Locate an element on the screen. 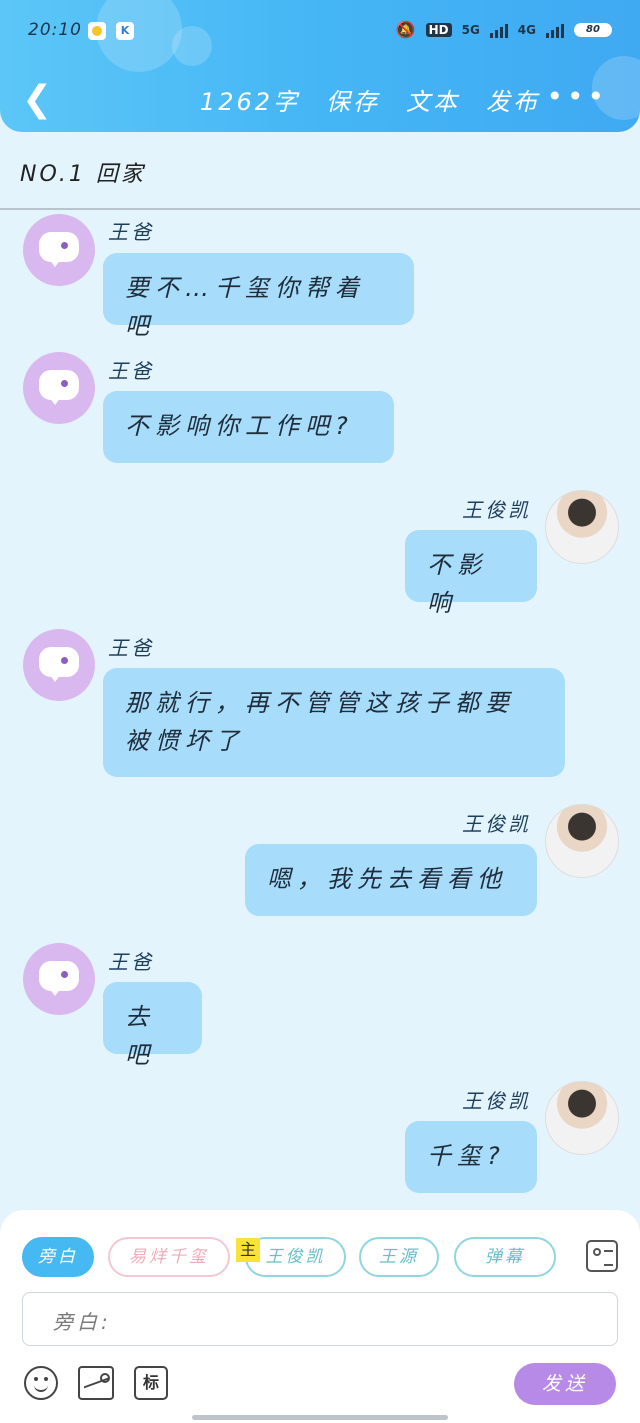  composer-panel: 旁白 易烊千玺 主 王俊凯 王源 弹幕 旁白: 标 发送 is located at coordinates (320, 1316).